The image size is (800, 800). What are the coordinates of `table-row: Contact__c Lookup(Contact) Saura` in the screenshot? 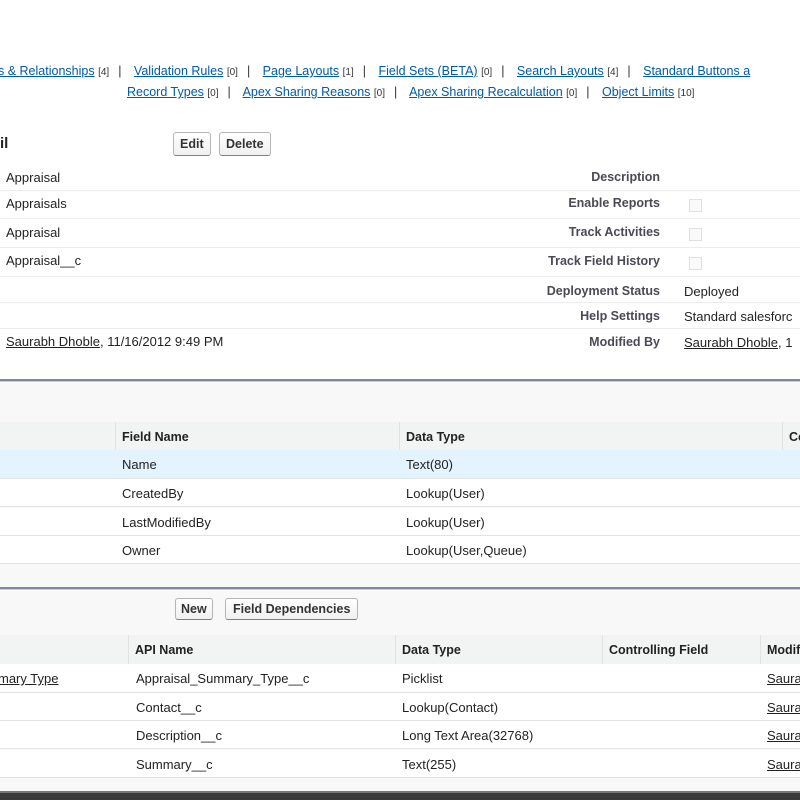 It's located at (400, 707).